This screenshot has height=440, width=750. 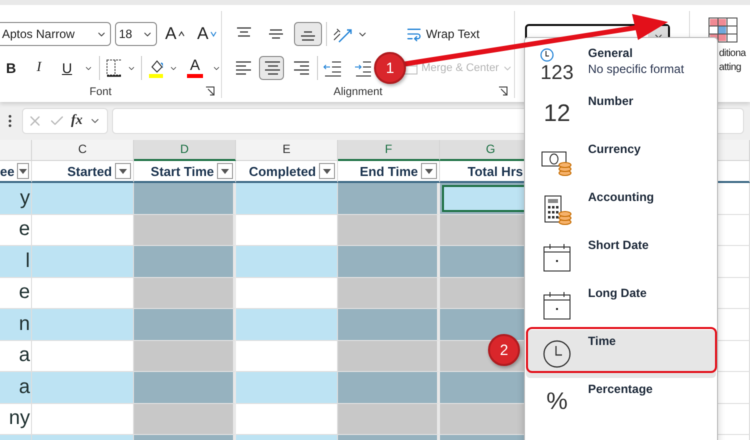 I want to click on column-header: D, so click(x=185, y=150).